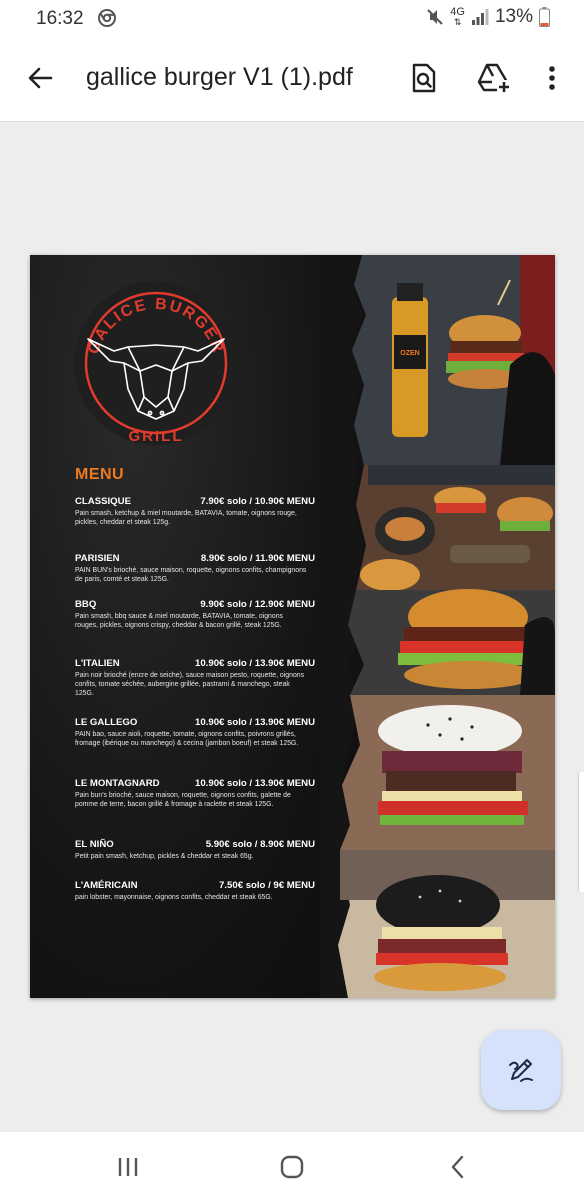  Describe the element at coordinates (267, 885) in the screenshot. I see `item-price: 7.50€ solo / 9€ MENU` at that location.